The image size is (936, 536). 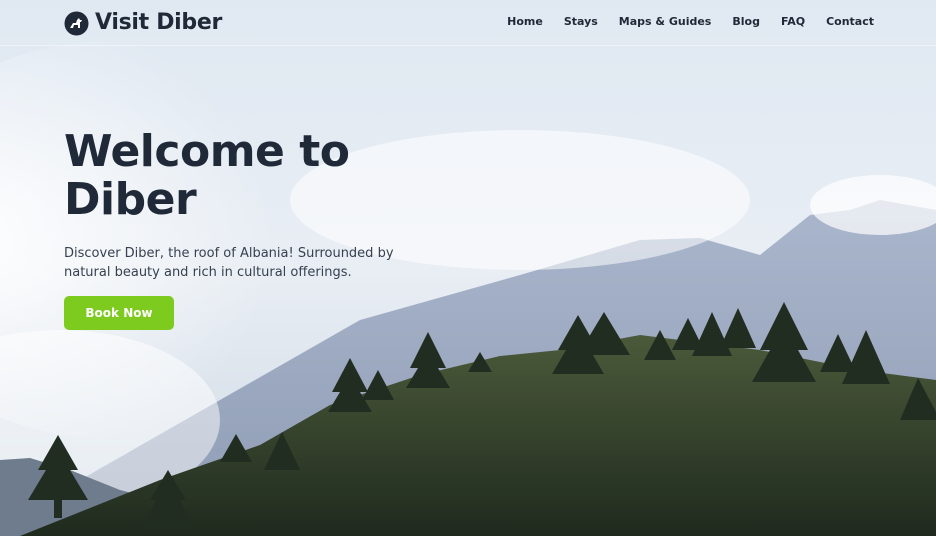 I want to click on brand-name: Visit Diber, so click(x=159, y=22).